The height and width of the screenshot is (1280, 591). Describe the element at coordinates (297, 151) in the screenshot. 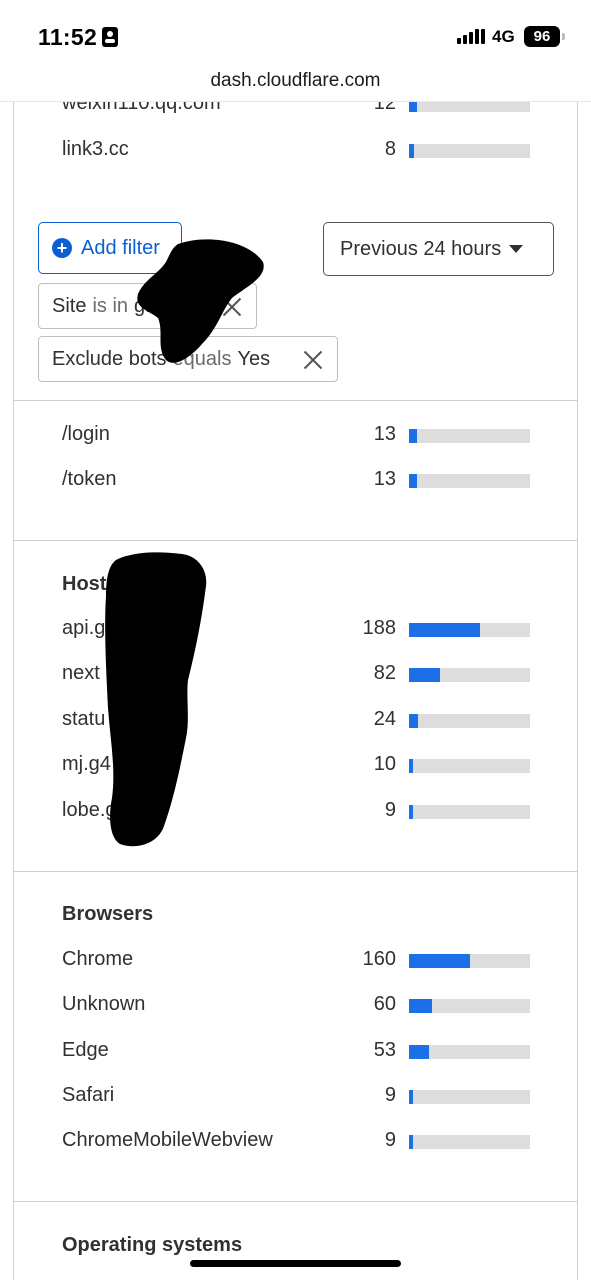

I see `list-item: link3.cc 8` at that location.